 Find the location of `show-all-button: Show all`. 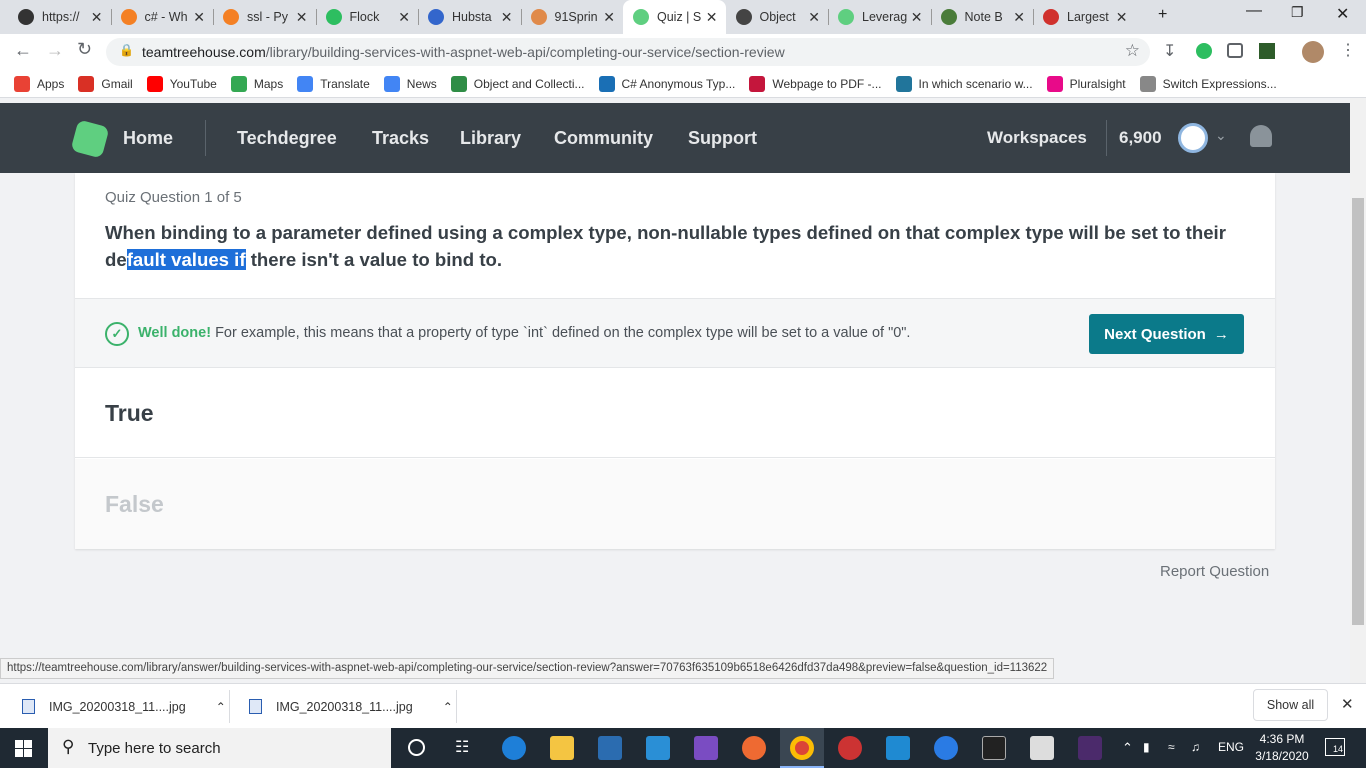

show-all-button: Show all is located at coordinates (1290, 705).